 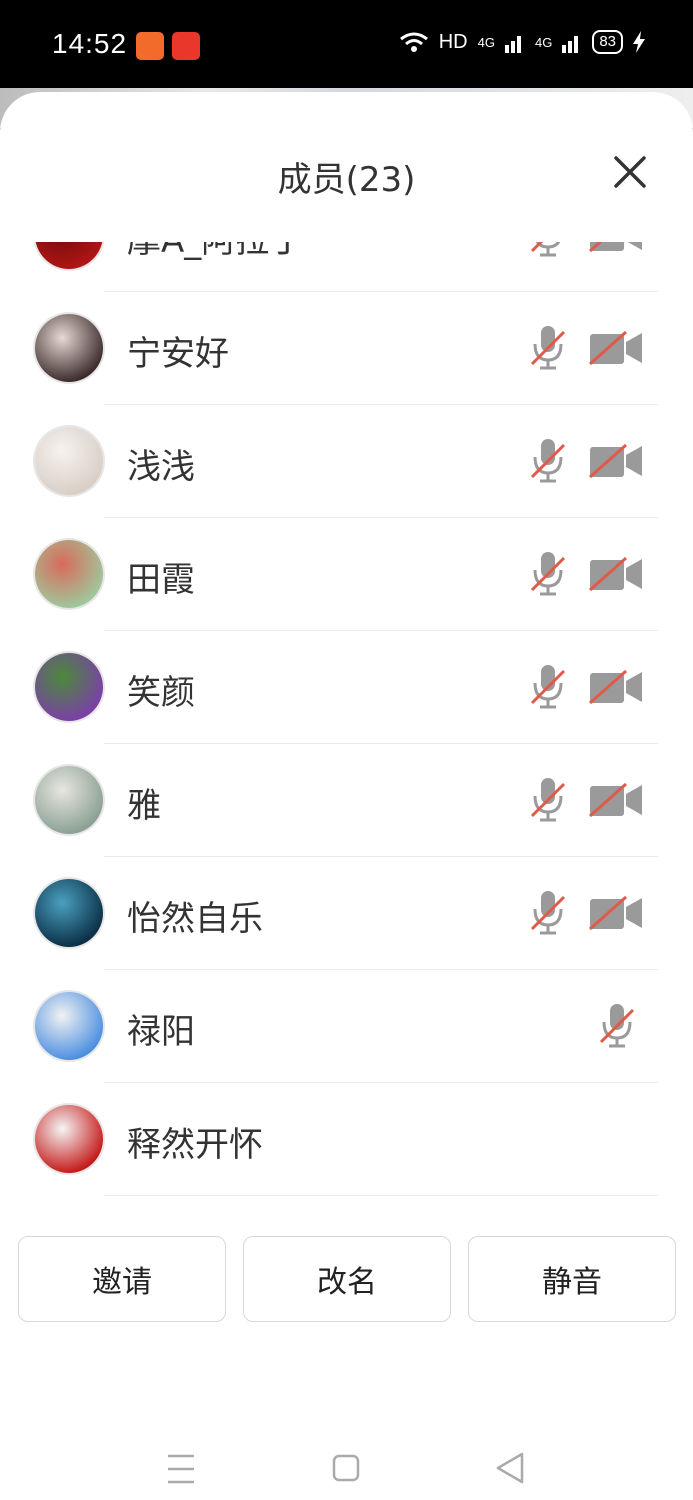 I want to click on hd-indicator: HD, so click(x=453, y=41).